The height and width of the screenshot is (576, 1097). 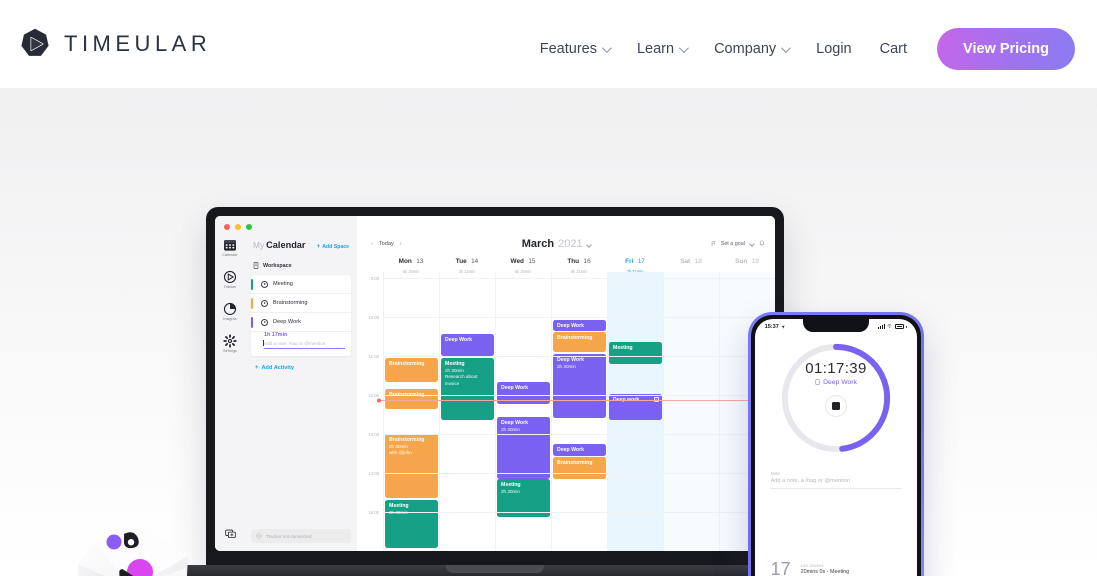 I want to click on nav-label: Features, so click(x=568, y=49).